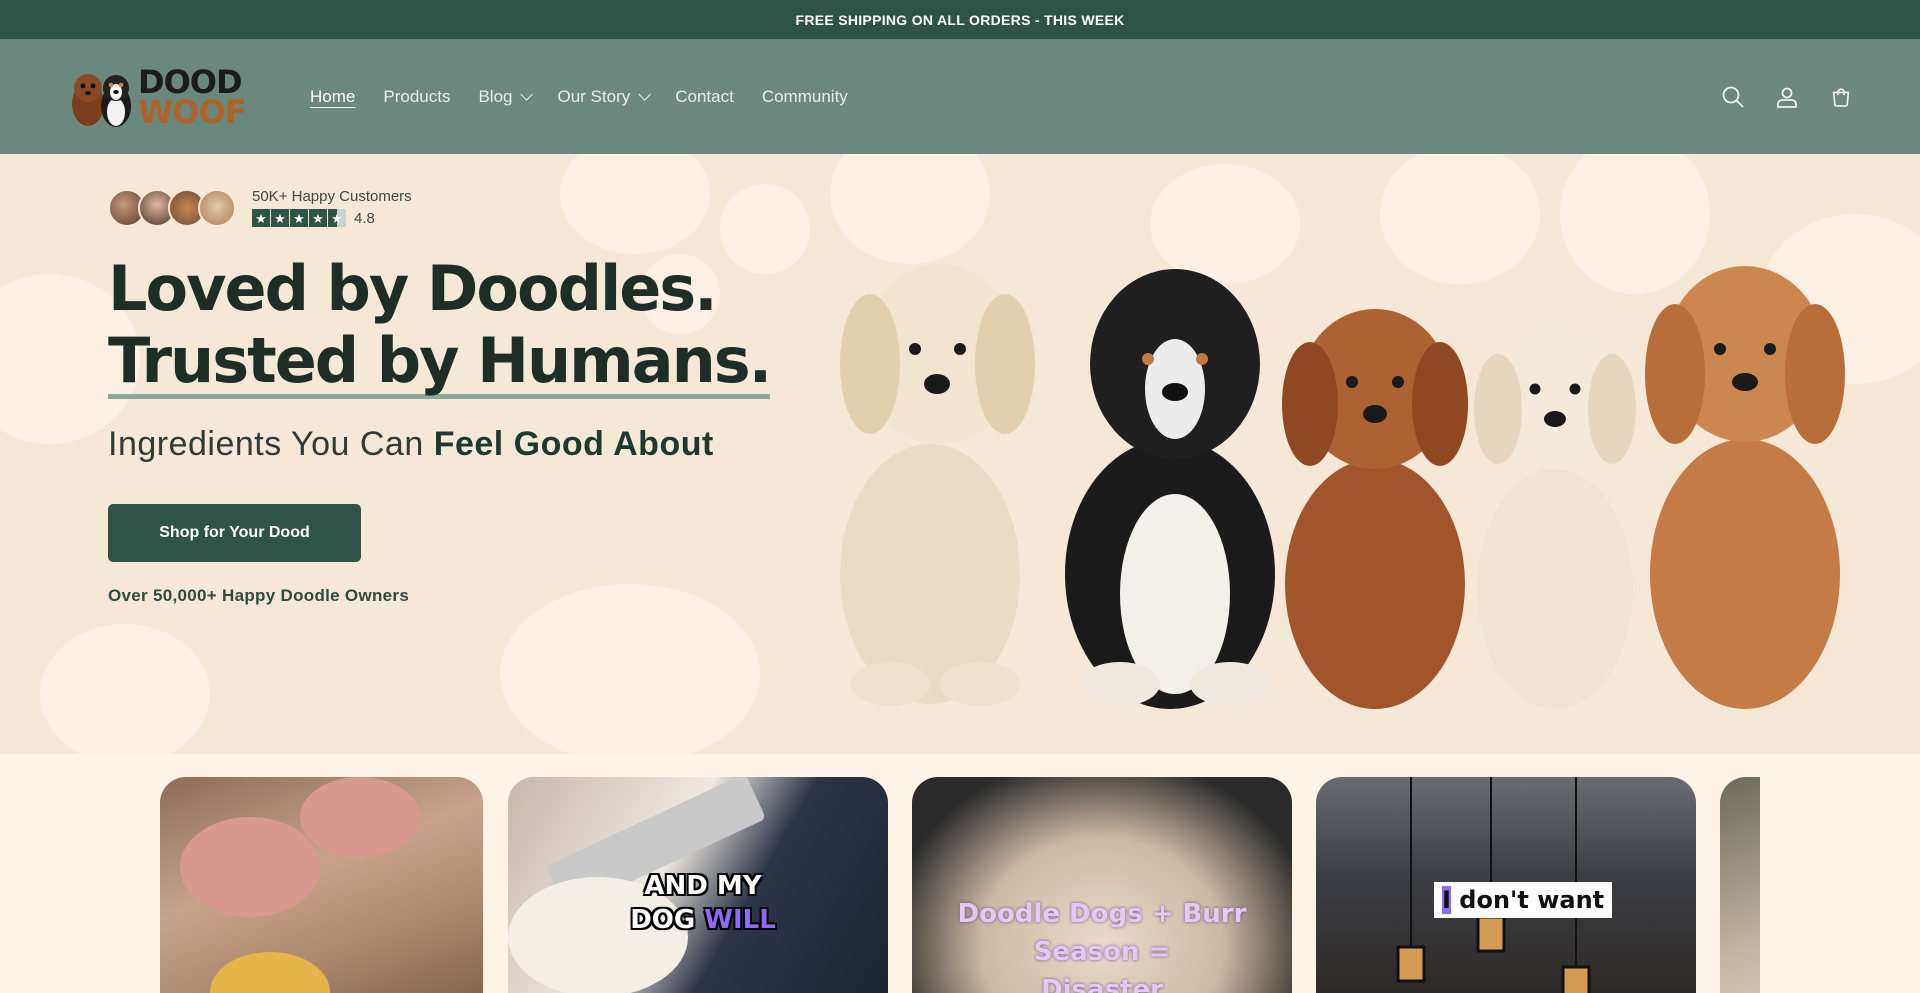 The width and height of the screenshot is (1920, 993). I want to click on puppy-red, so click(1375, 509).